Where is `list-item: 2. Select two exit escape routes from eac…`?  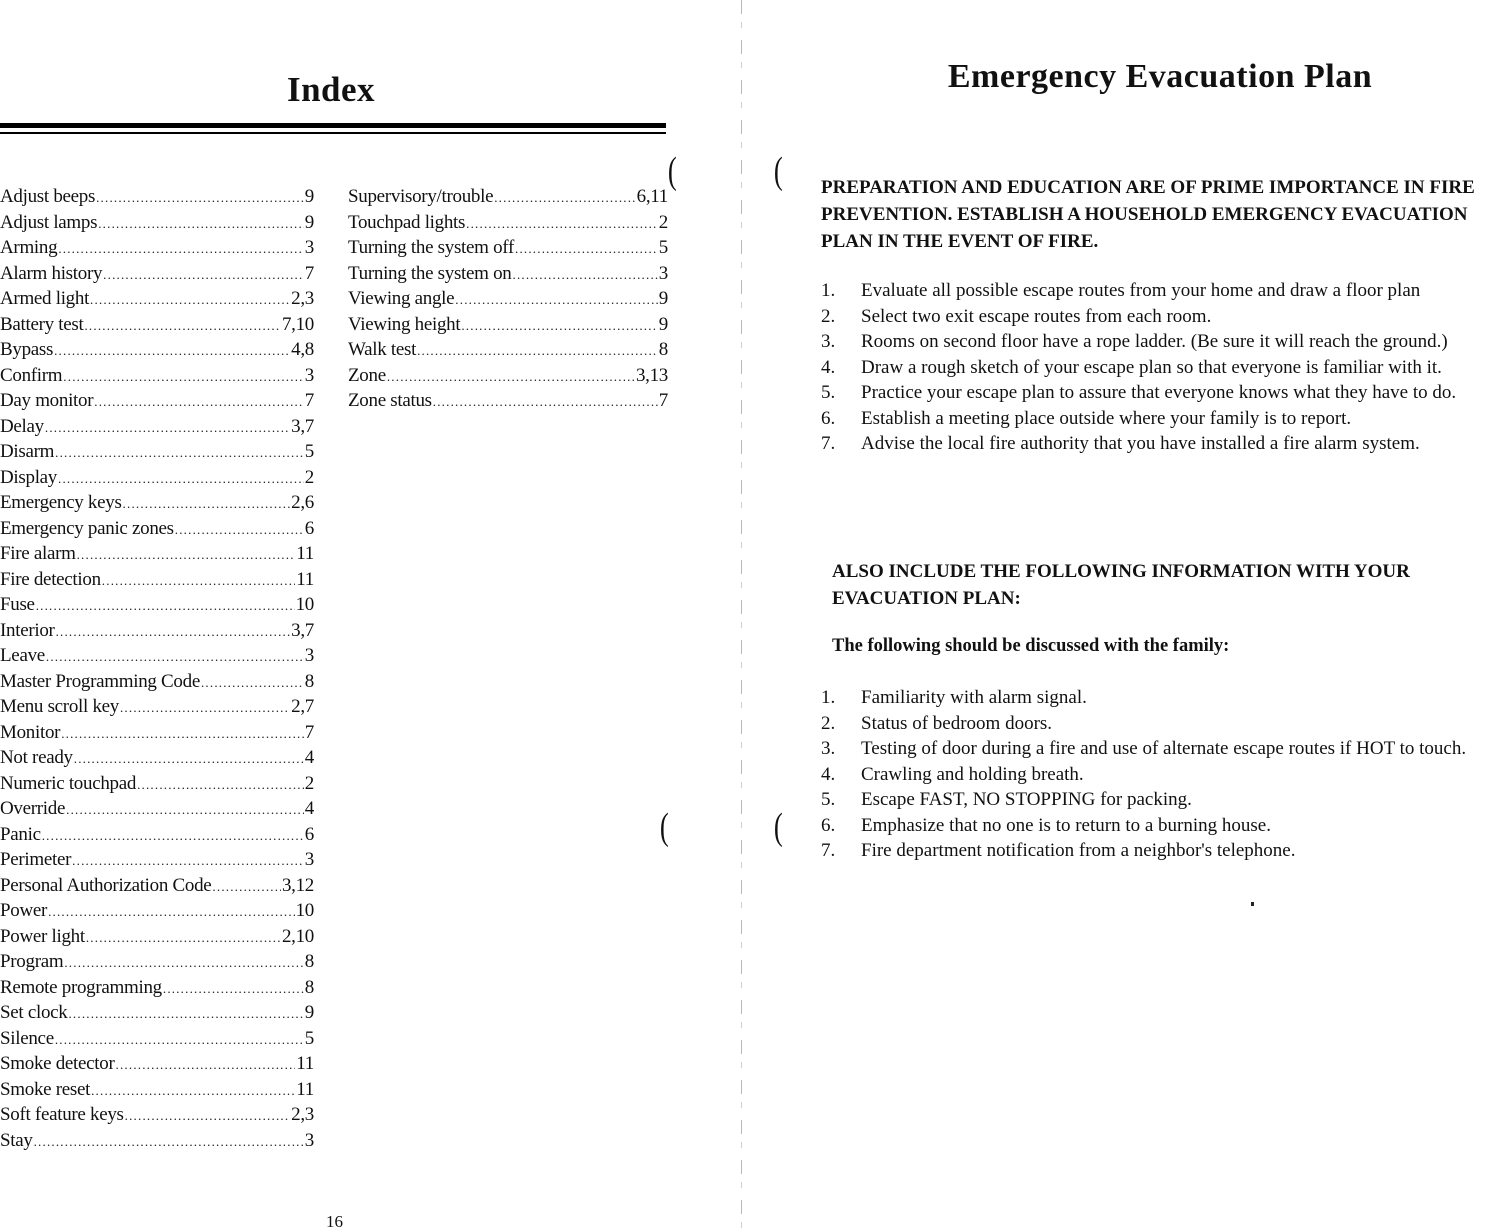 list-item: 2. Select two exit escape routes from eac… is located at coordinates (1158, 317).